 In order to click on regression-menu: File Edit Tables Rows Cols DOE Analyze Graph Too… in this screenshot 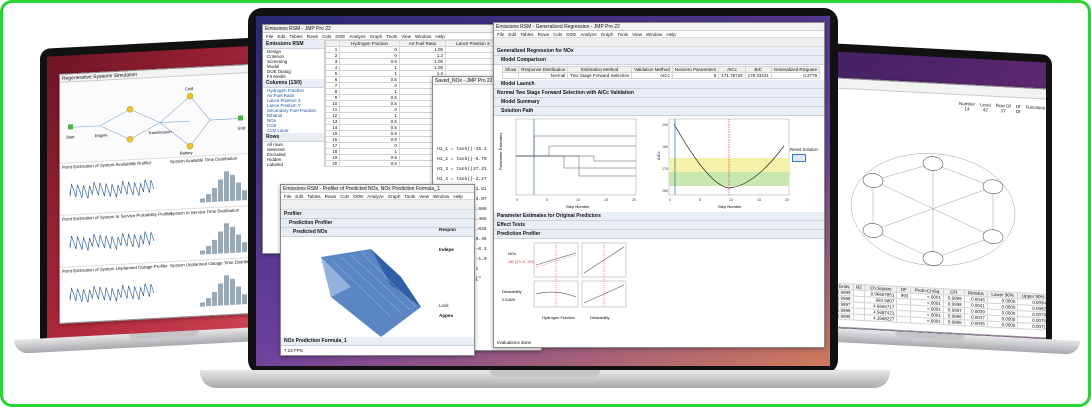, I will do `click(659, 34)`.